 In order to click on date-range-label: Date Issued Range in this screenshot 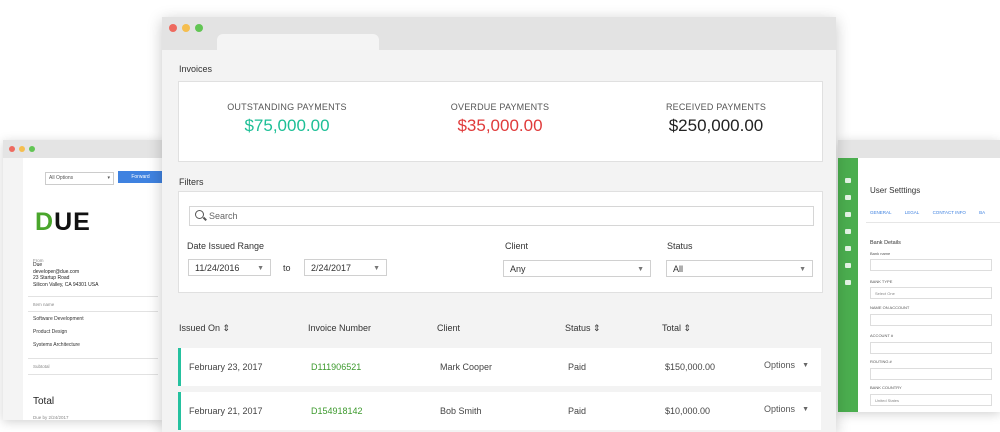, I will do `click(226, 246)`.